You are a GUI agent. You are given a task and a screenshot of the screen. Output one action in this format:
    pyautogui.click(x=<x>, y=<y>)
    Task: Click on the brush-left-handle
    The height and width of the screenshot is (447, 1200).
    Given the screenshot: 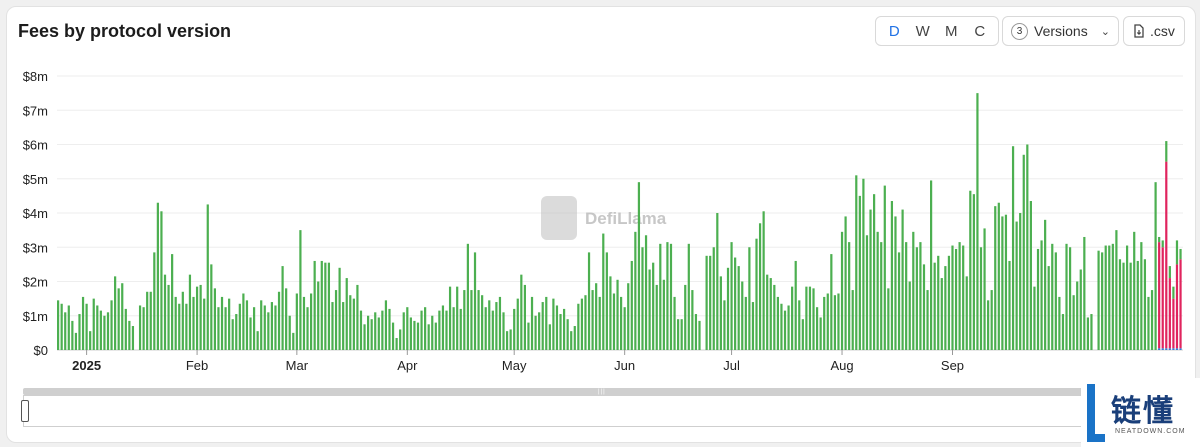 What is the action you would take?
    pyautogui.click(x=25, y=411)
    